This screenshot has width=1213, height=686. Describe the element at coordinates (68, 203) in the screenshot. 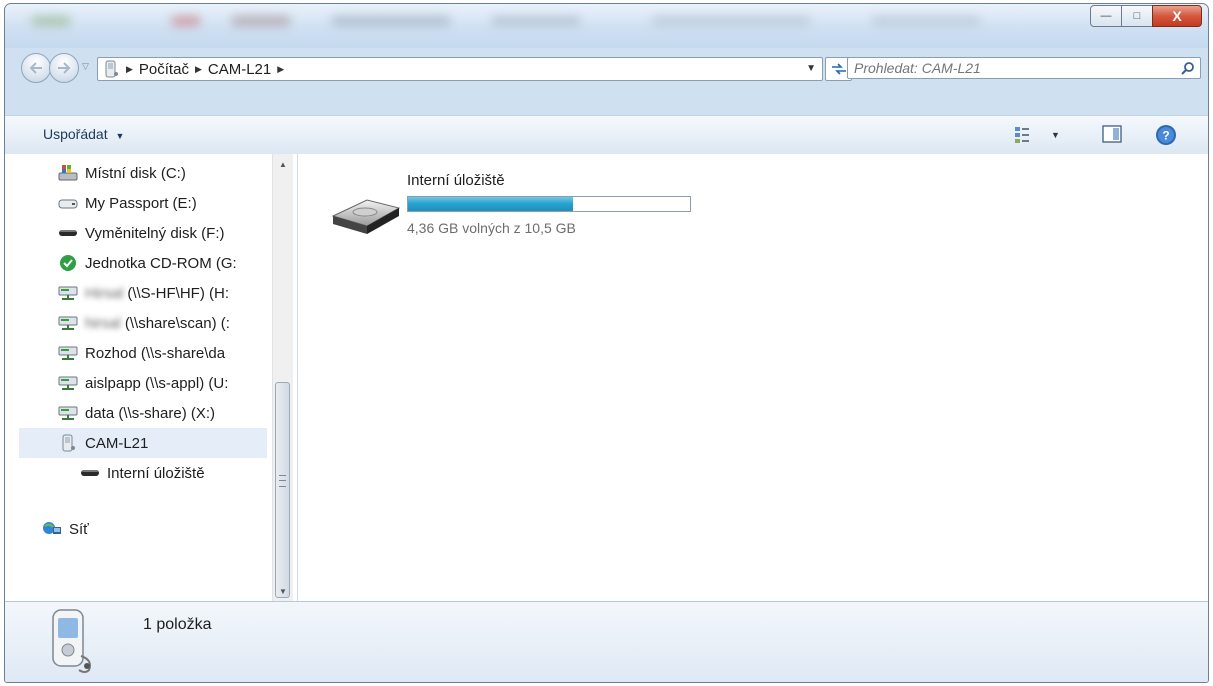

I see `external-drive-icon` at that location.